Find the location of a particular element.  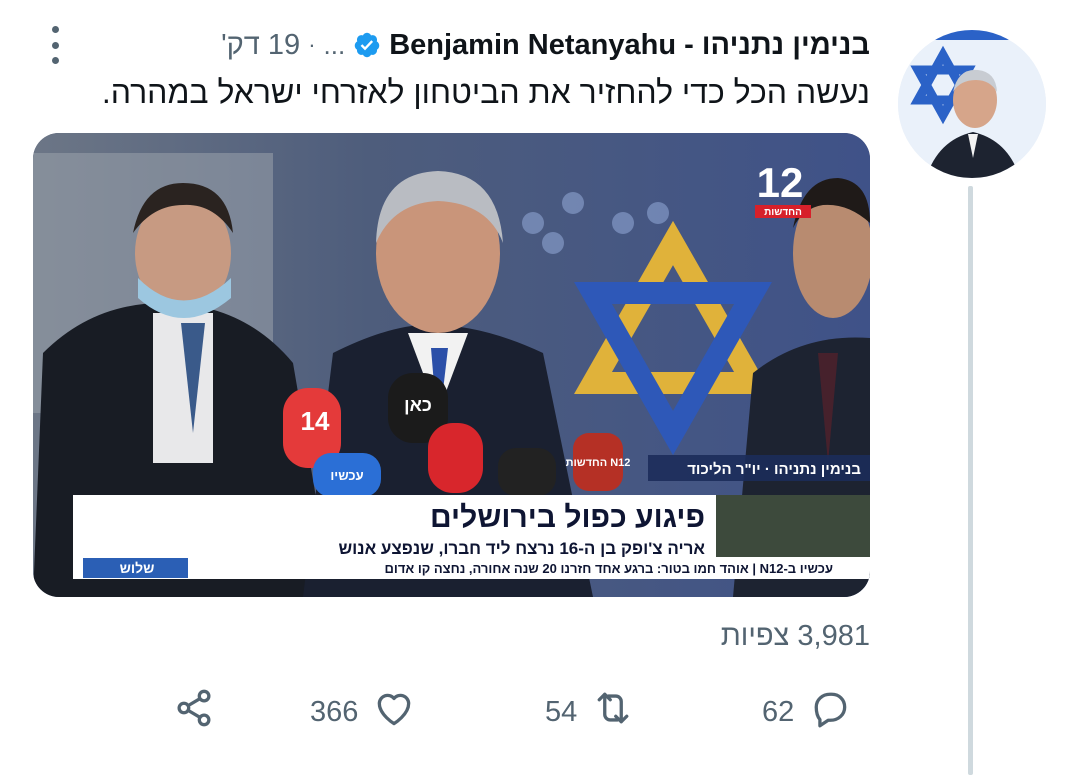

retweet-icon is located at coordinates (613, 712).